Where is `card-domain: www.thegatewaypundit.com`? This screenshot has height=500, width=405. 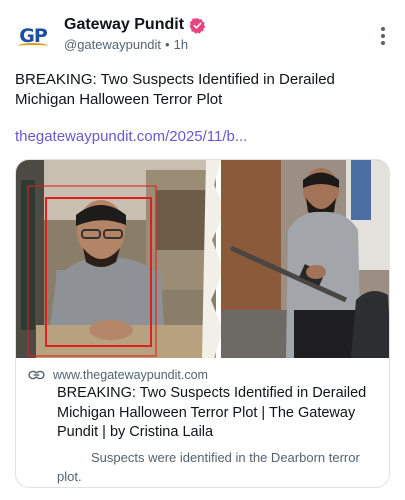 card-domain: www.thegatewaypundit.com is located at coordinates (130, 375).